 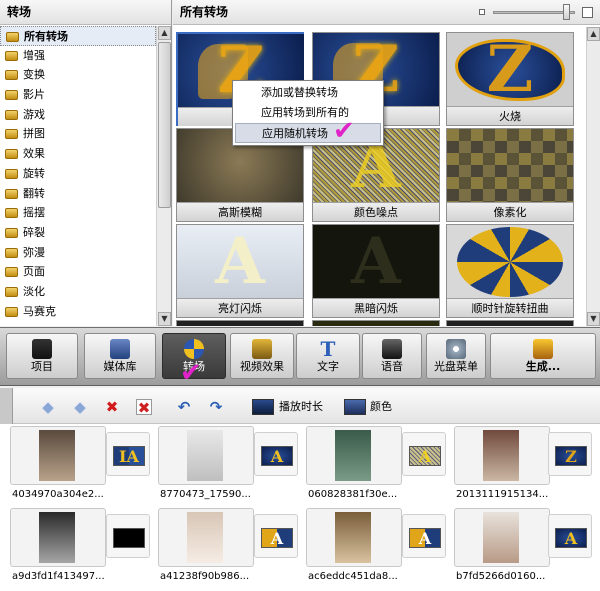 What do you see at coordinates (34, 272) in the screenshot?
I see `category-label: 页面` at bounding box center [34, 272].